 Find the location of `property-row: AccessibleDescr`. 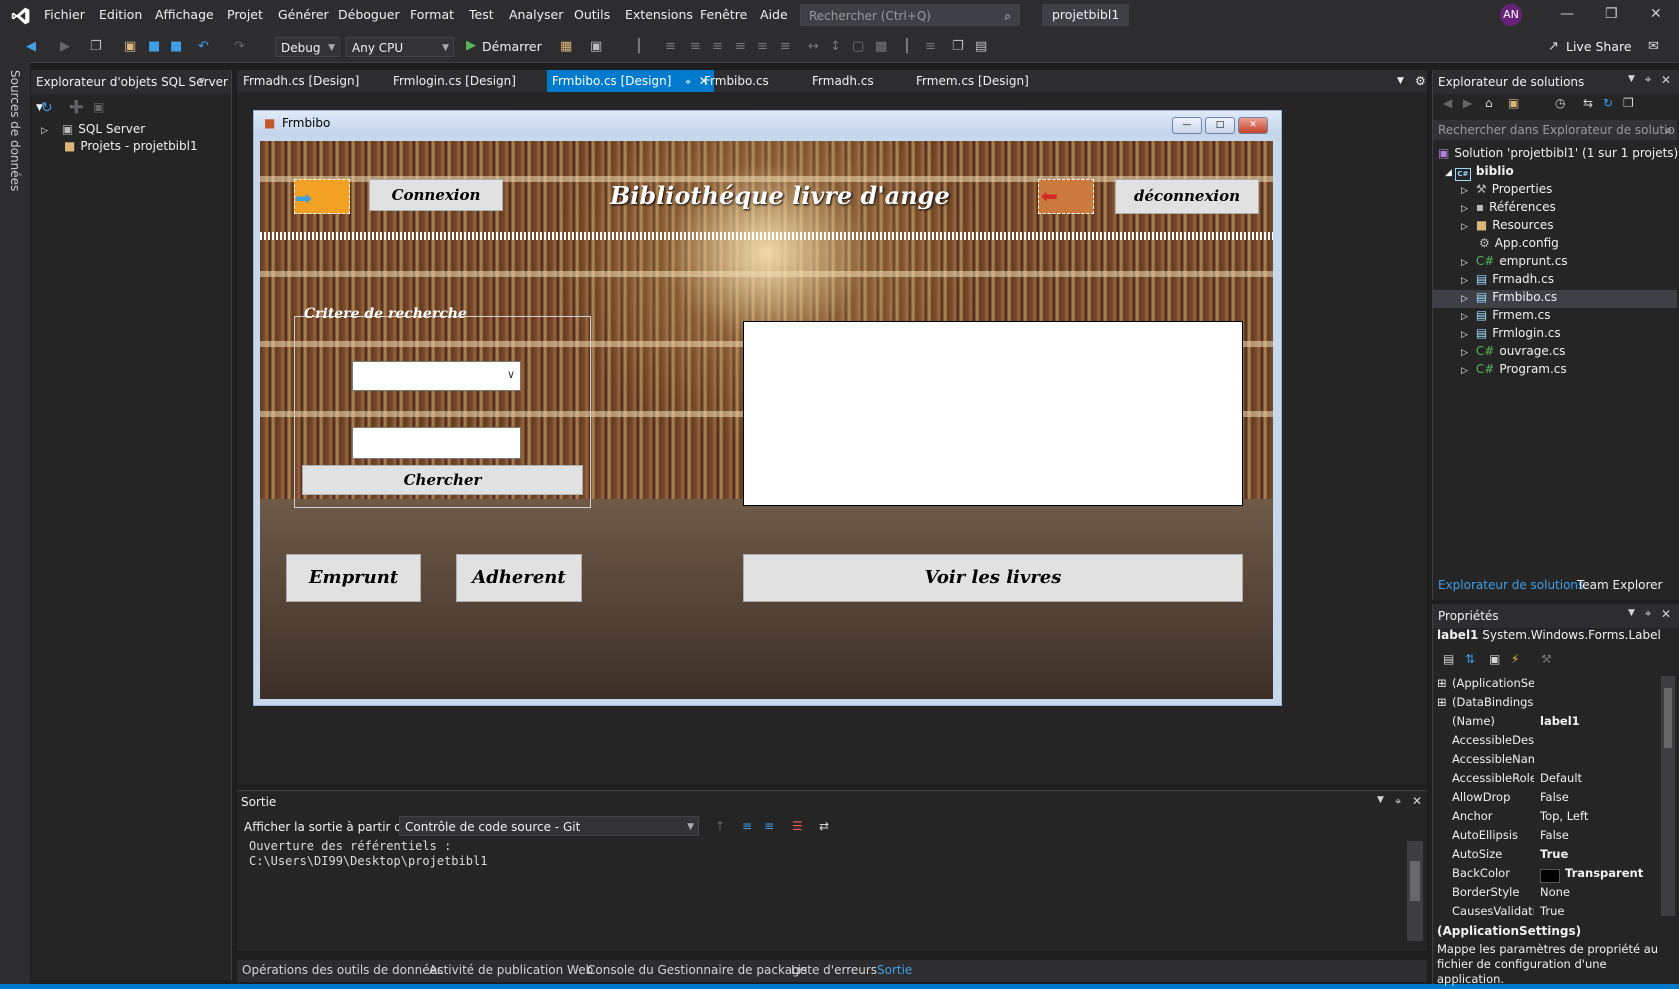

property-row: AccessibleDescr is located at coordinates (1548, 742).